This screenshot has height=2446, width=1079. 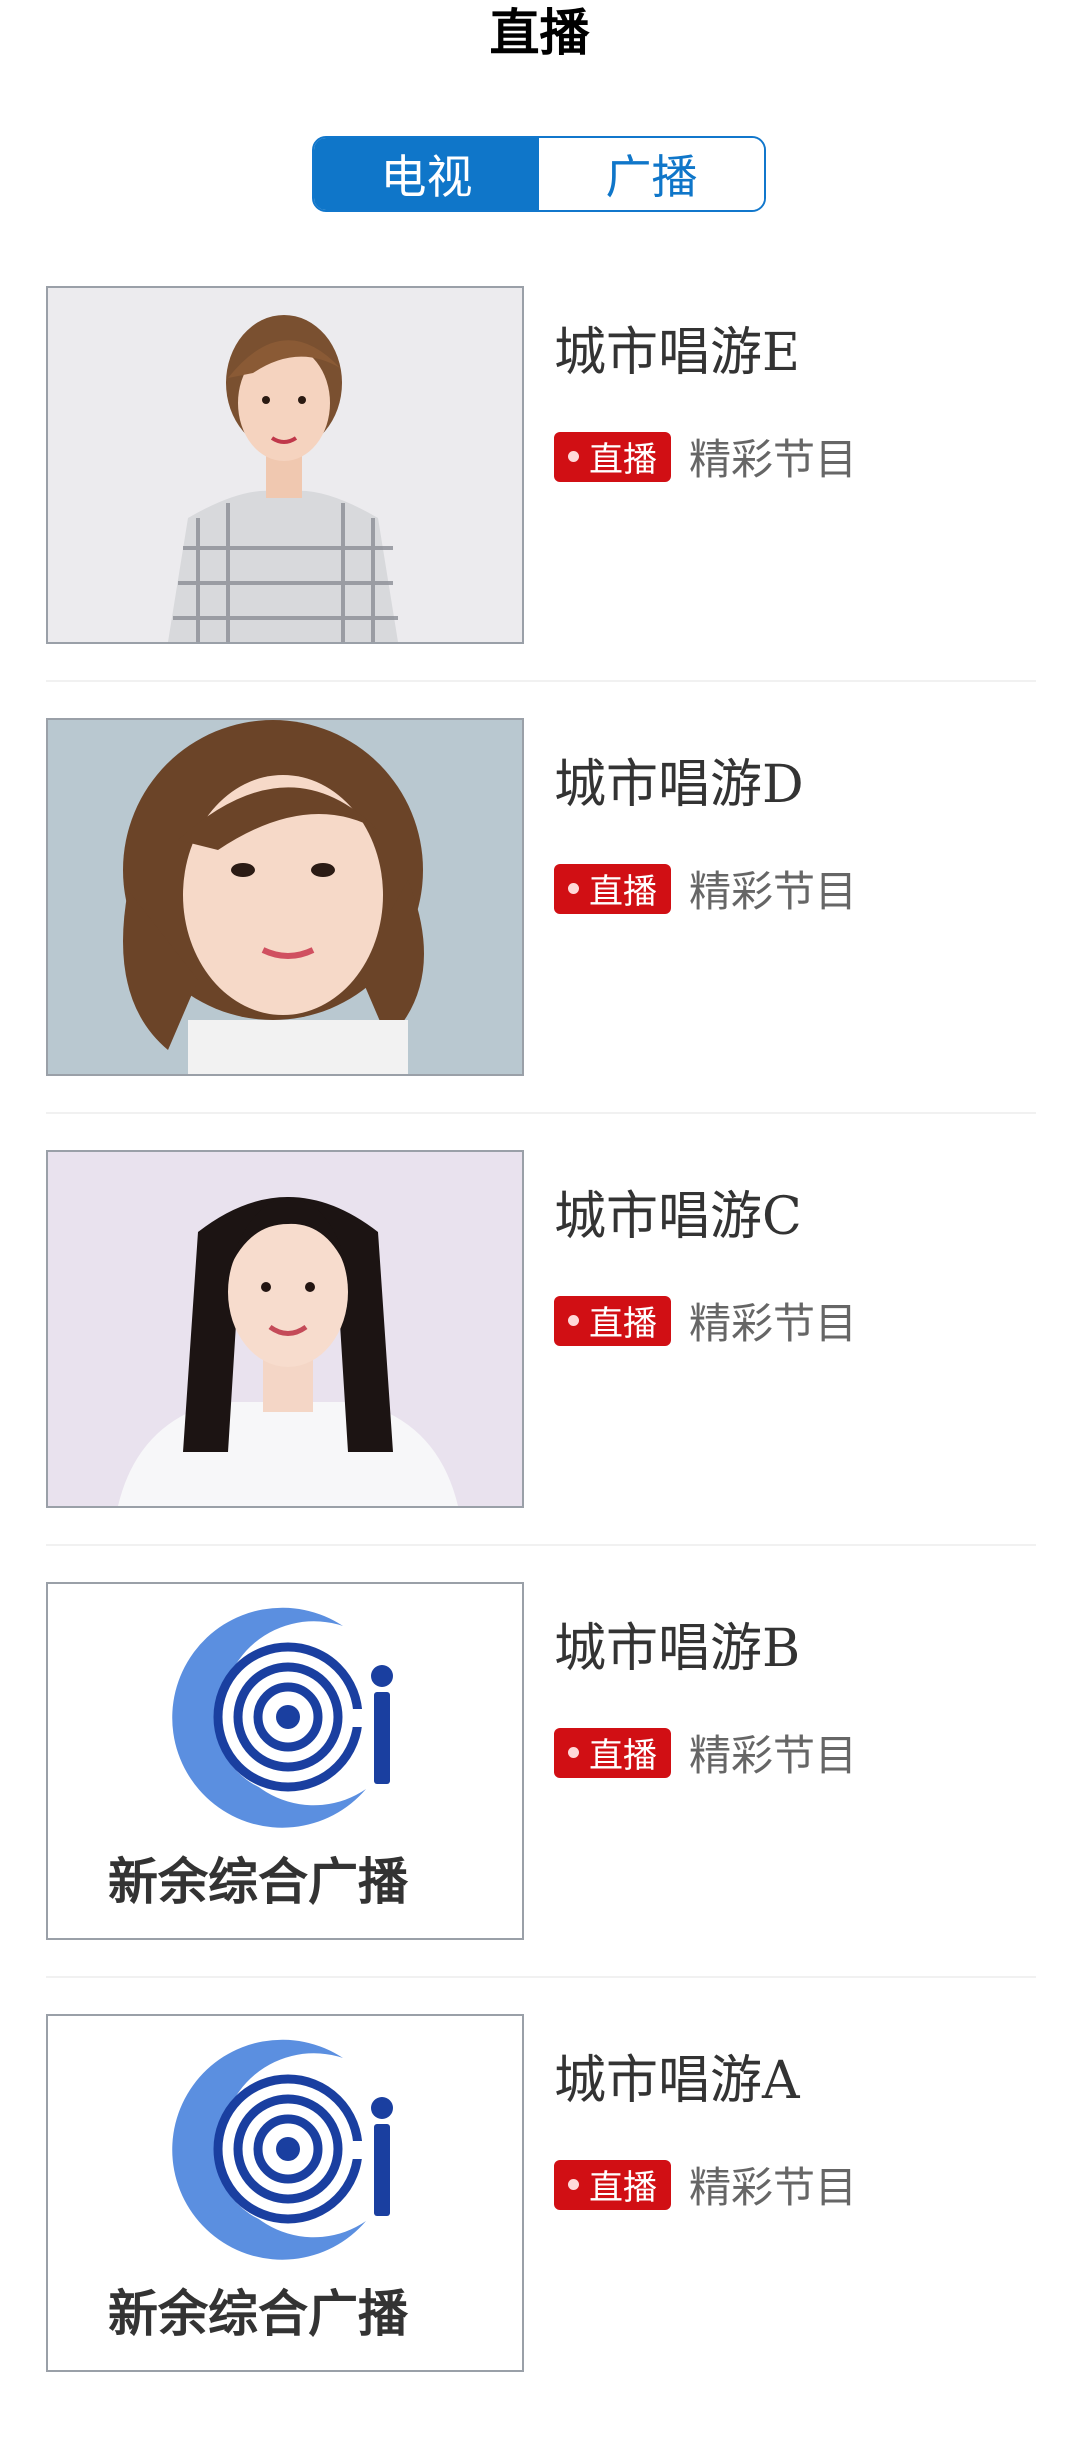 I want to click on program-title: 城市唱游B, so click(x=677, y=1643).